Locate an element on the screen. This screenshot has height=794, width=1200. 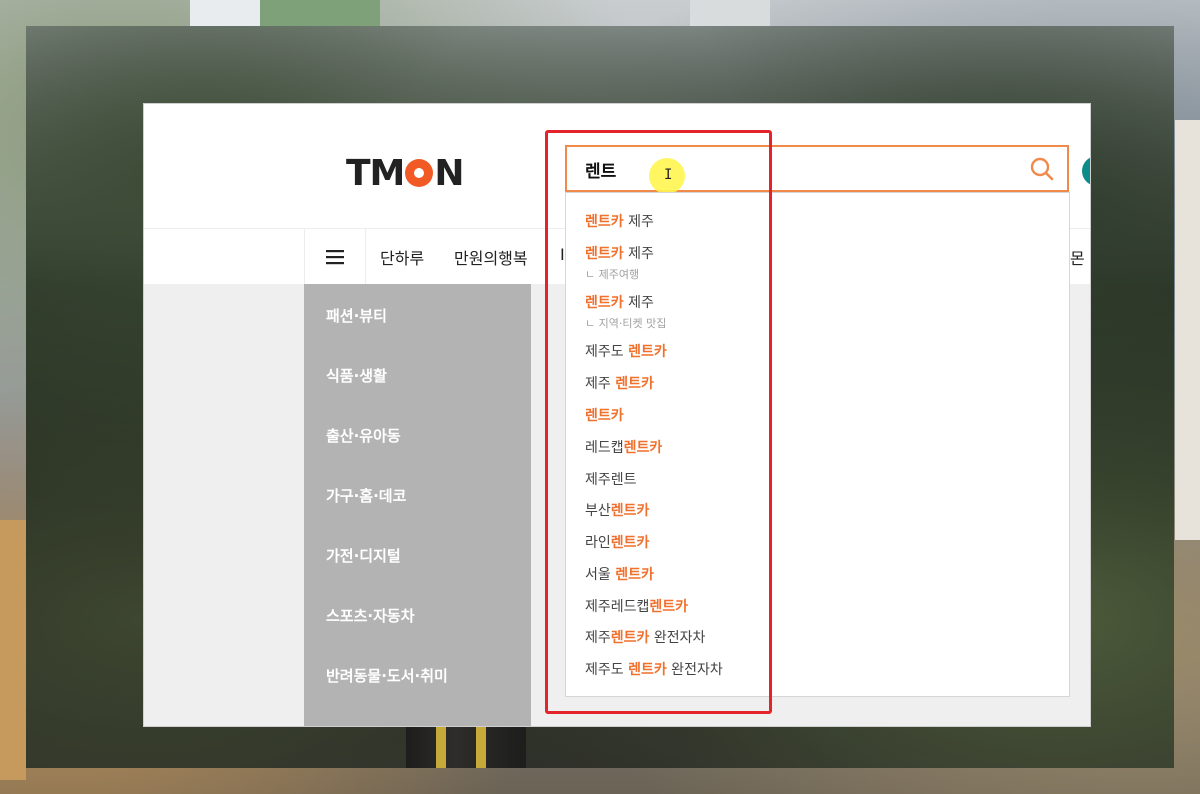
category-item: 출산·유아동 is located at coordinates (363, 435).